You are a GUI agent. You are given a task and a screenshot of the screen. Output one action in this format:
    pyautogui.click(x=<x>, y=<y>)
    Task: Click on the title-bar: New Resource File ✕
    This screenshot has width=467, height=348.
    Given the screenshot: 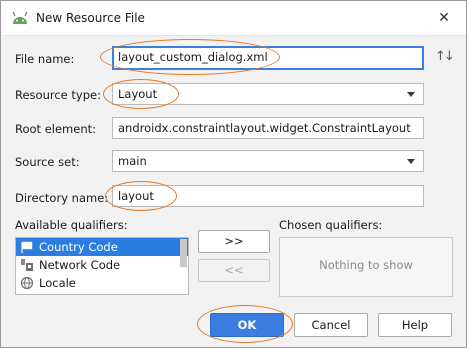 What is the action you would take?
    pyautogui.click(x=233, y=18)
    